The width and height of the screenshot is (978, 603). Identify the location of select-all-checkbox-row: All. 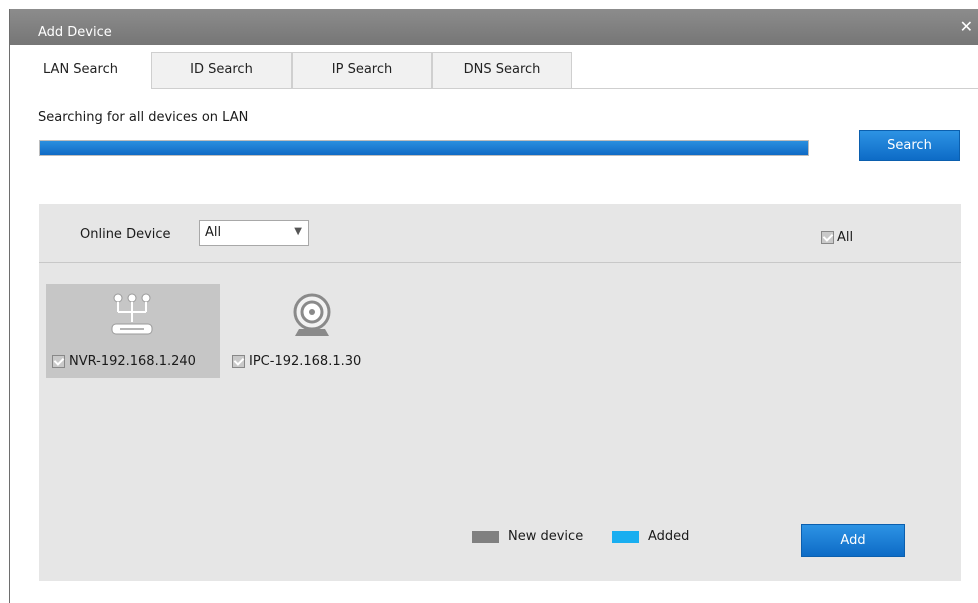
(837, 237).